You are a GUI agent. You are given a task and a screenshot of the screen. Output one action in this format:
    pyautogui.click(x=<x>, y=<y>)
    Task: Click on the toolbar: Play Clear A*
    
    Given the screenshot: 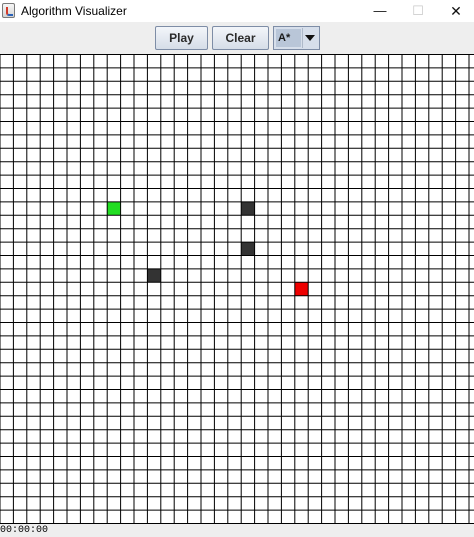 What is the action you would take?
    pyautogui.click(x=237, y=38)
    